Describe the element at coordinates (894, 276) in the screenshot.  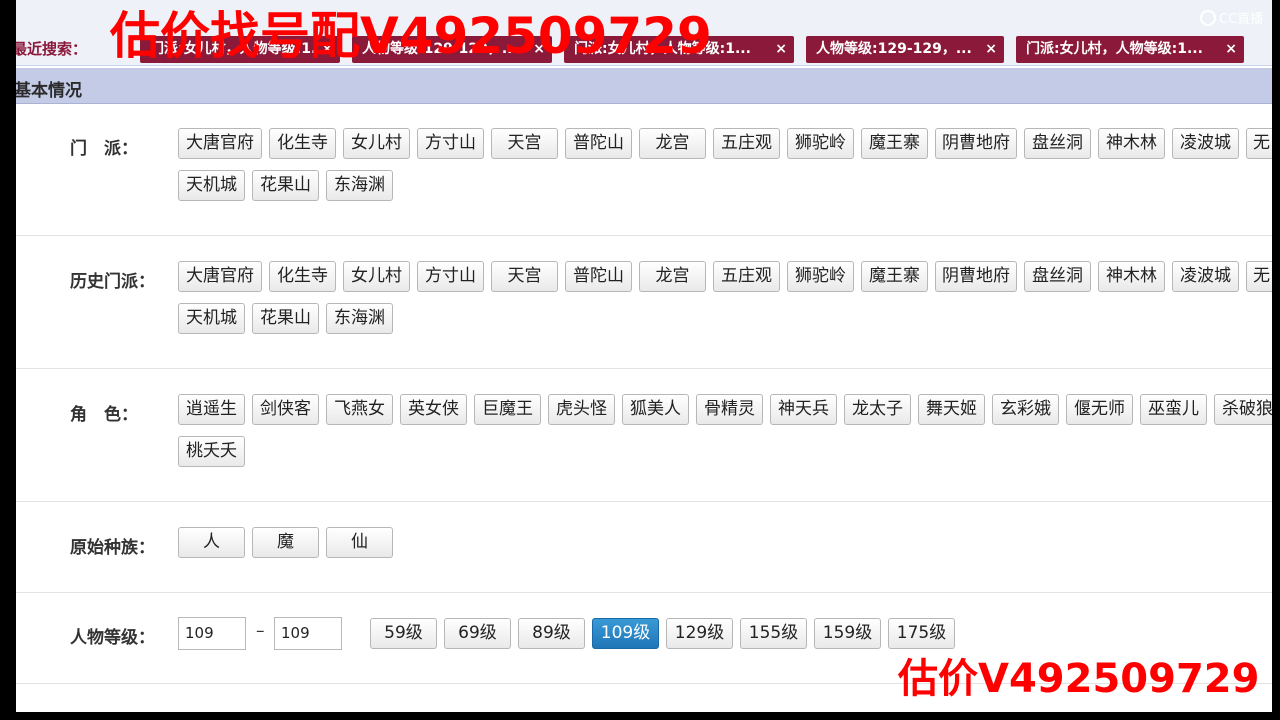
I see `history-sect-option: 魔王寨` at that location.